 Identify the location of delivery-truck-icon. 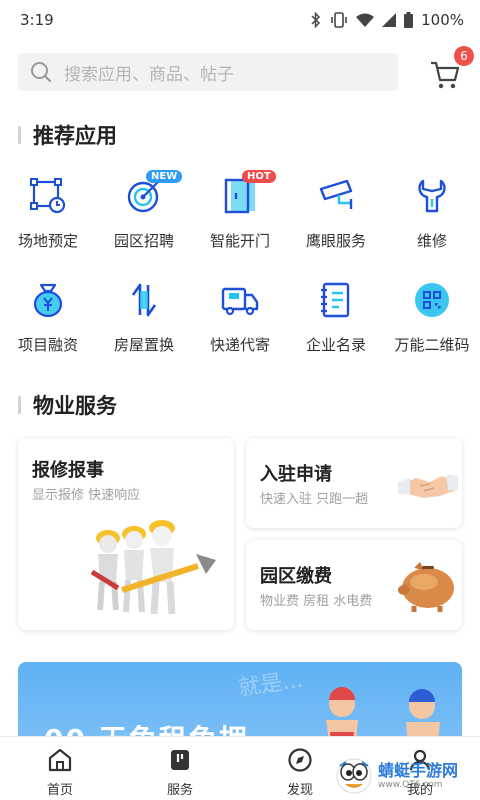
(240, 300).